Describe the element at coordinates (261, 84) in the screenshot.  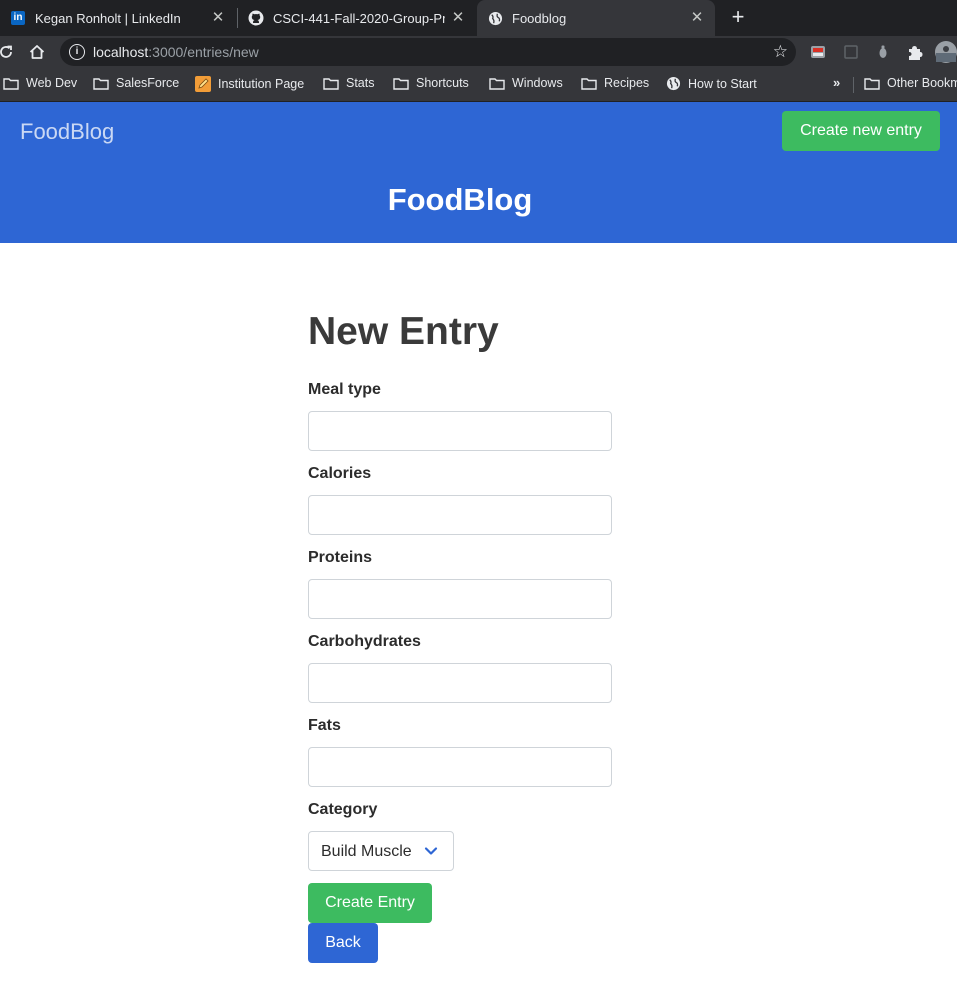
I see `bookmark-label: Institution Page` at that location.